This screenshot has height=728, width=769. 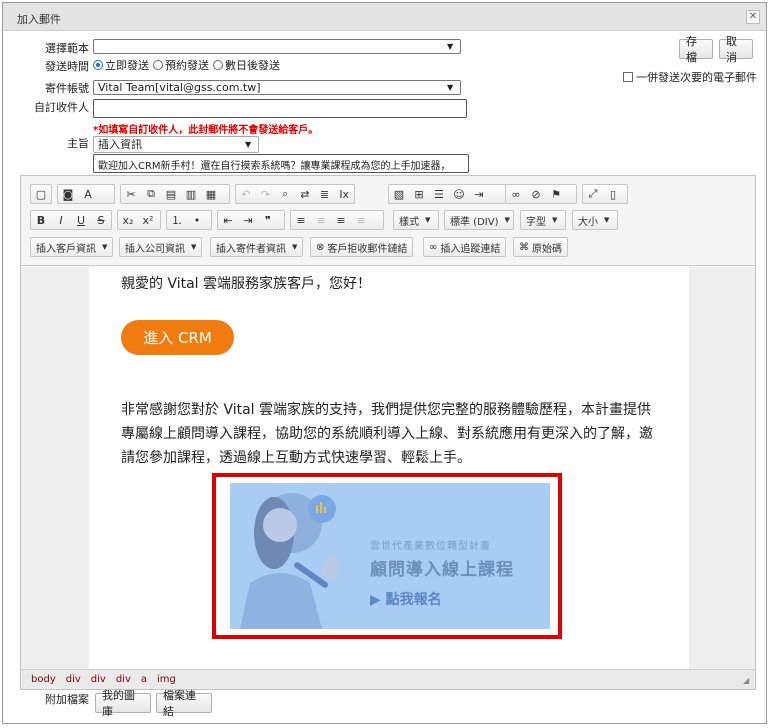 What do you see at coordinates (320, 247) in the screenshot?
I see `reject-mail-icon: ⊗` at bounding box center [320, 247].